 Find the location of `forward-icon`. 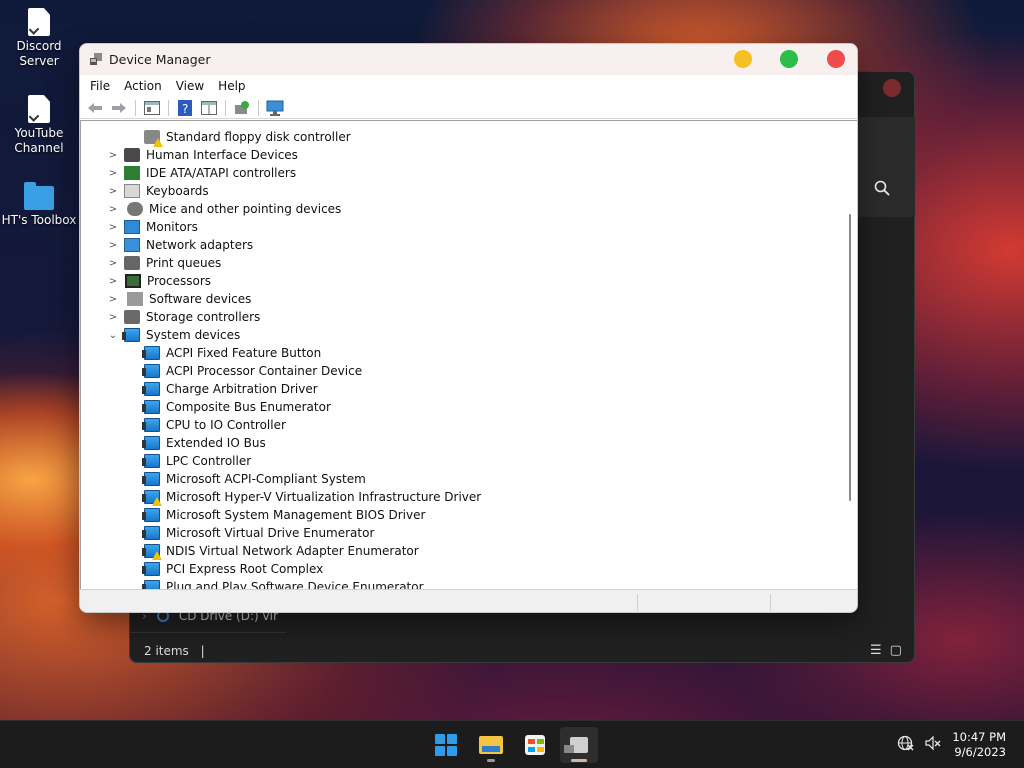

forward-icon is located at coordinates (119, 108).